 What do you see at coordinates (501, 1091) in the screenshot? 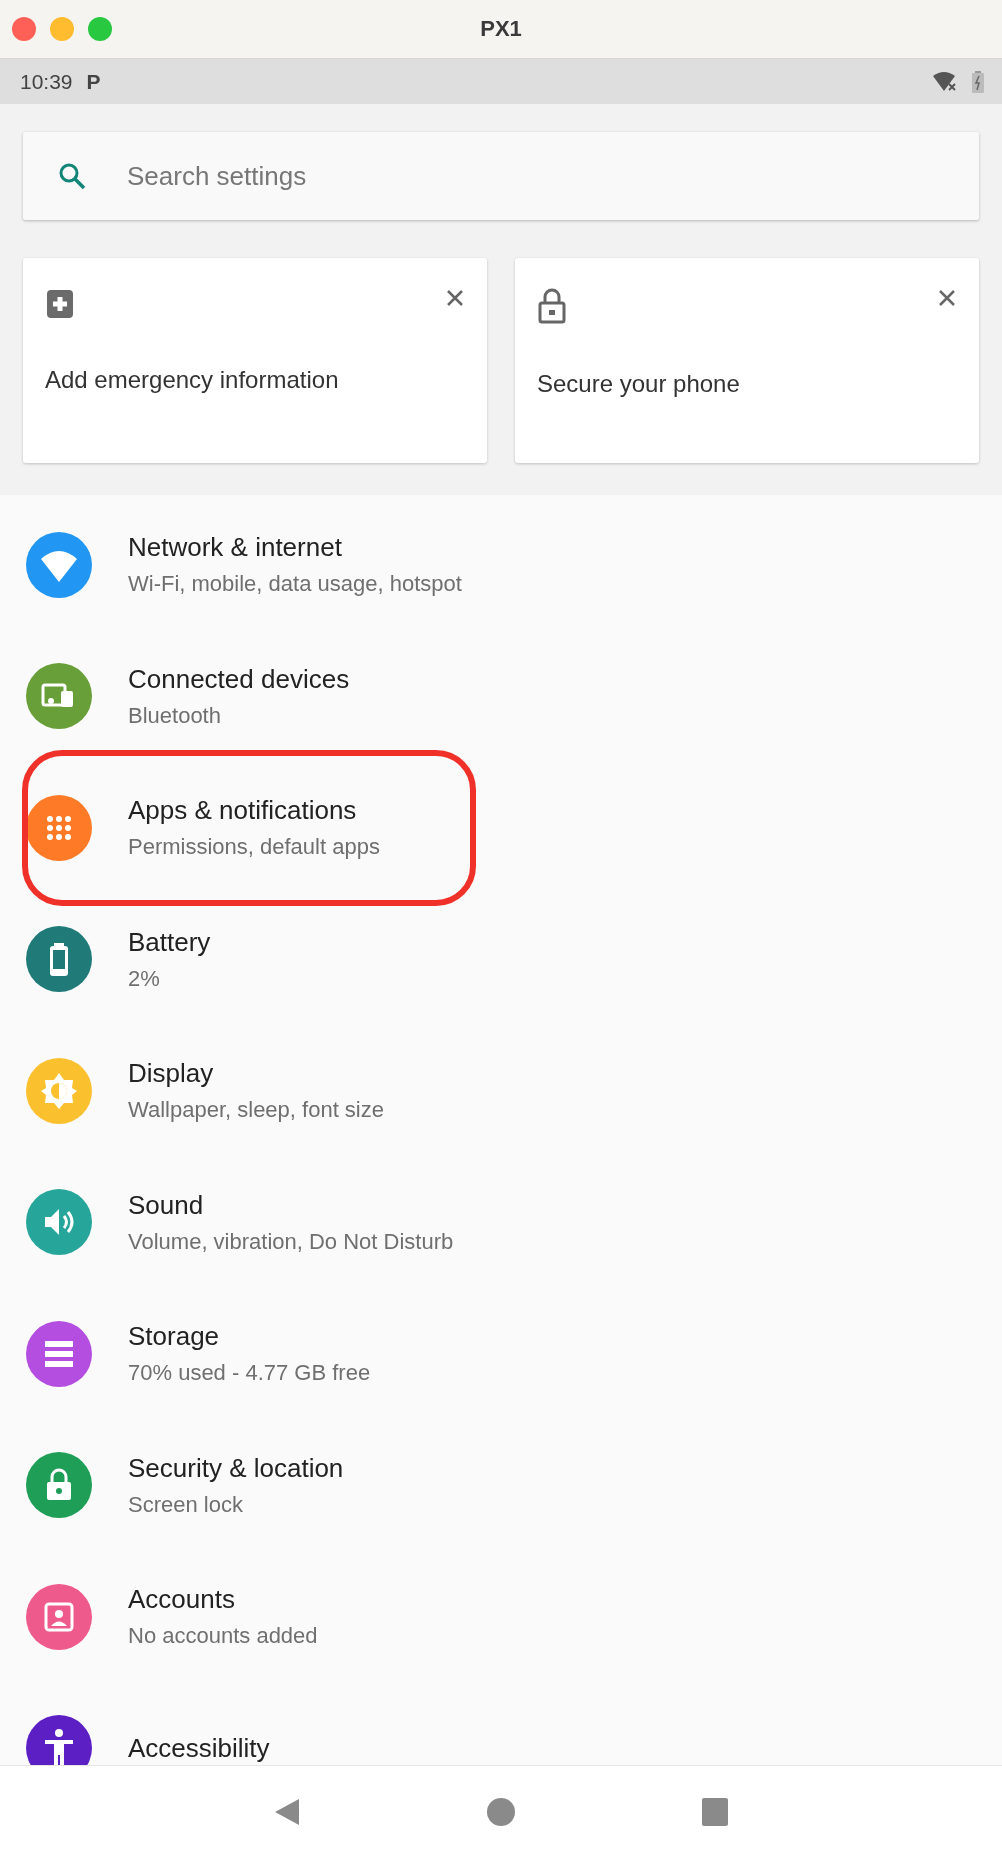
I see `setting-row: Display Wallpaper, sleep, font size` at bounding box center [501, 1091].